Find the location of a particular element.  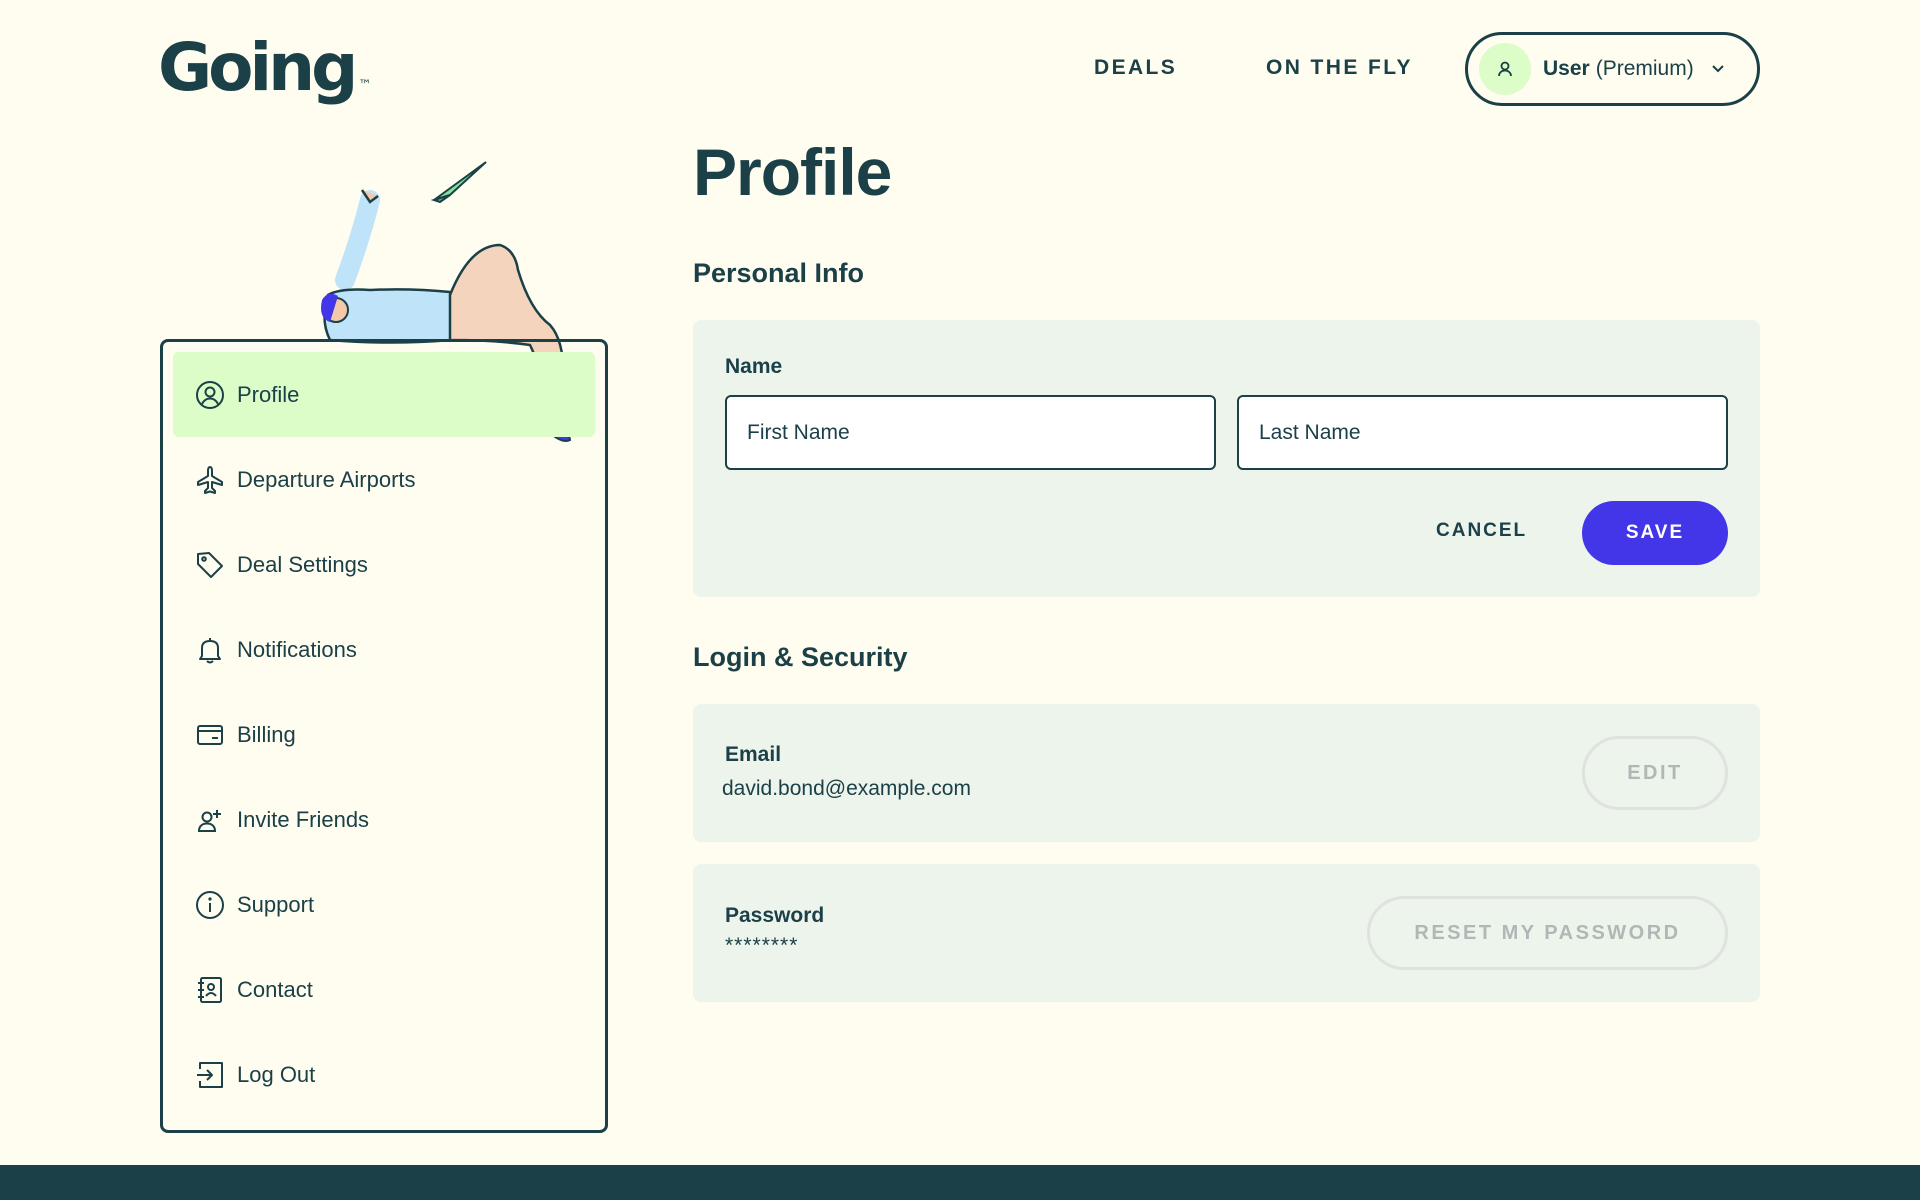

sidebar-item-billing: Billing is located at coordinates (384, 734).